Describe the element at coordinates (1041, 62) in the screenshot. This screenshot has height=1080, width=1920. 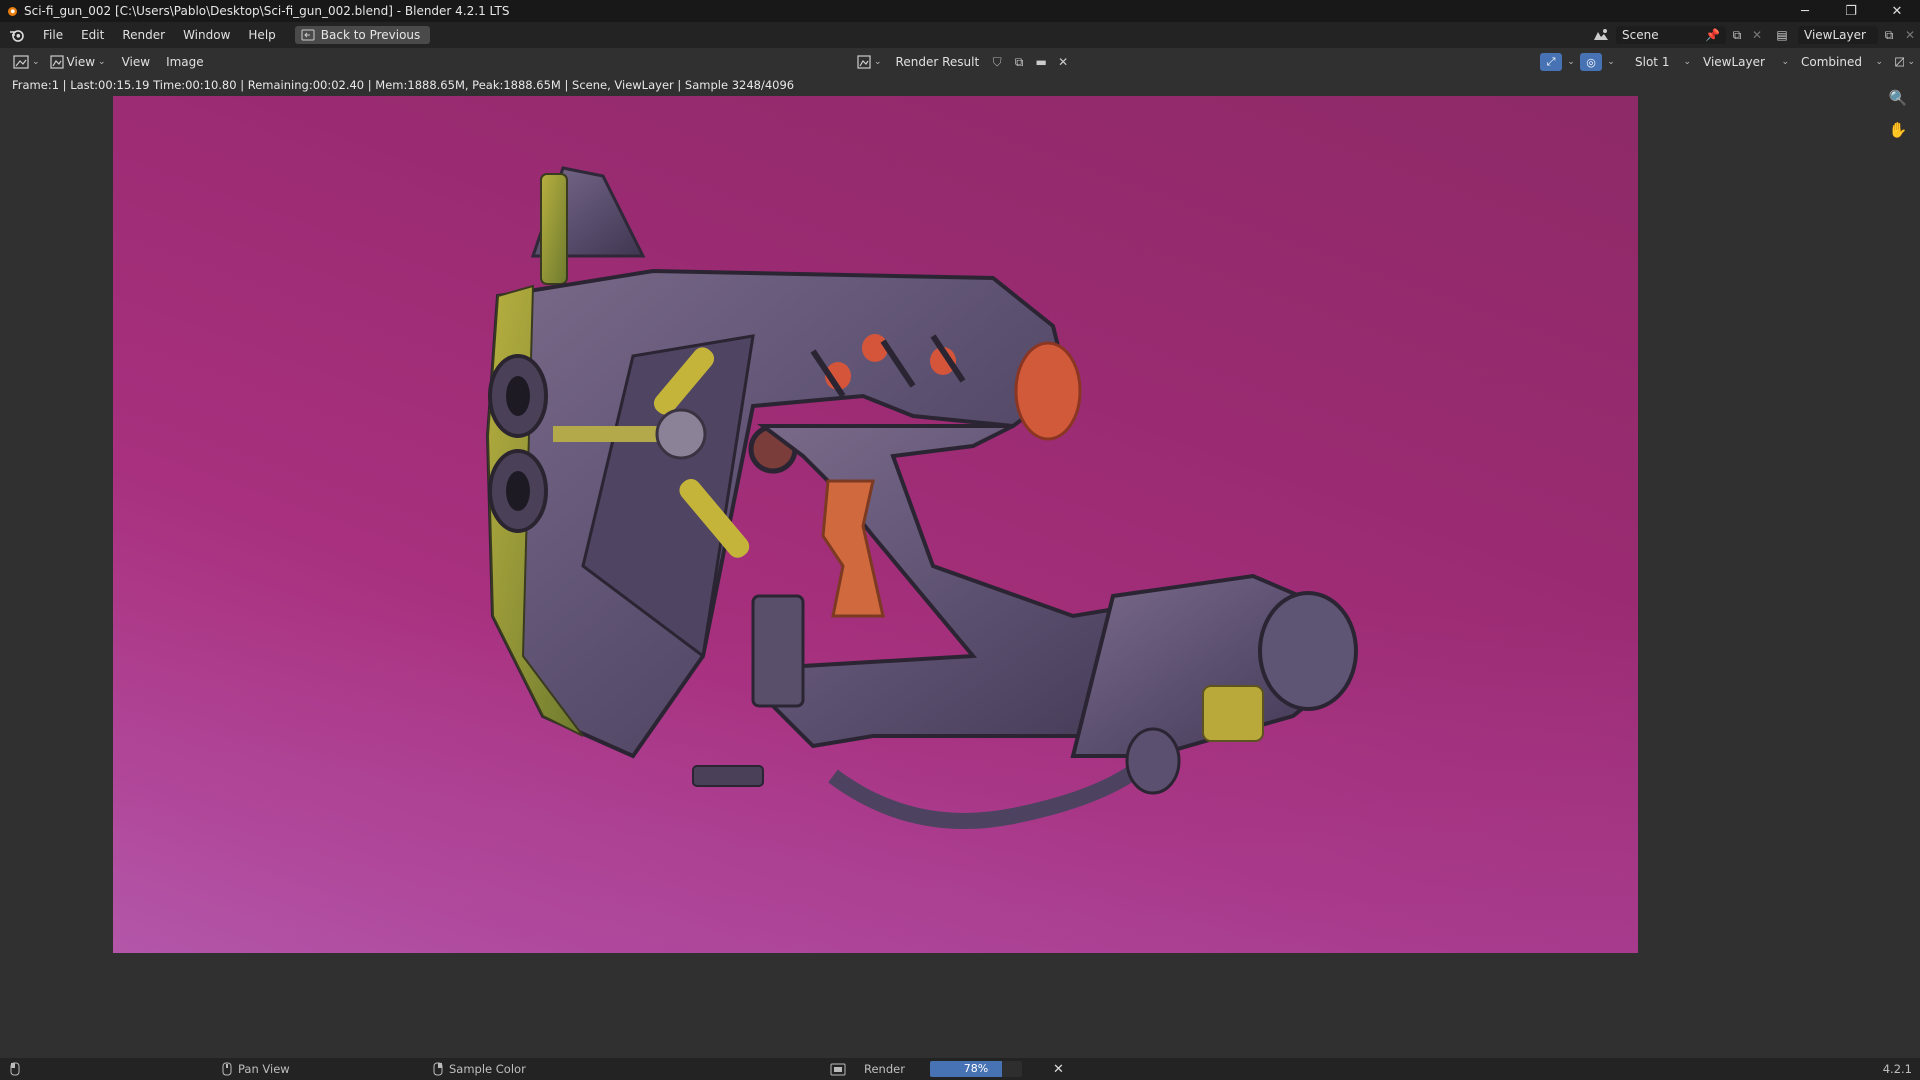
I see `open-folder-icon: ▬` at that location.